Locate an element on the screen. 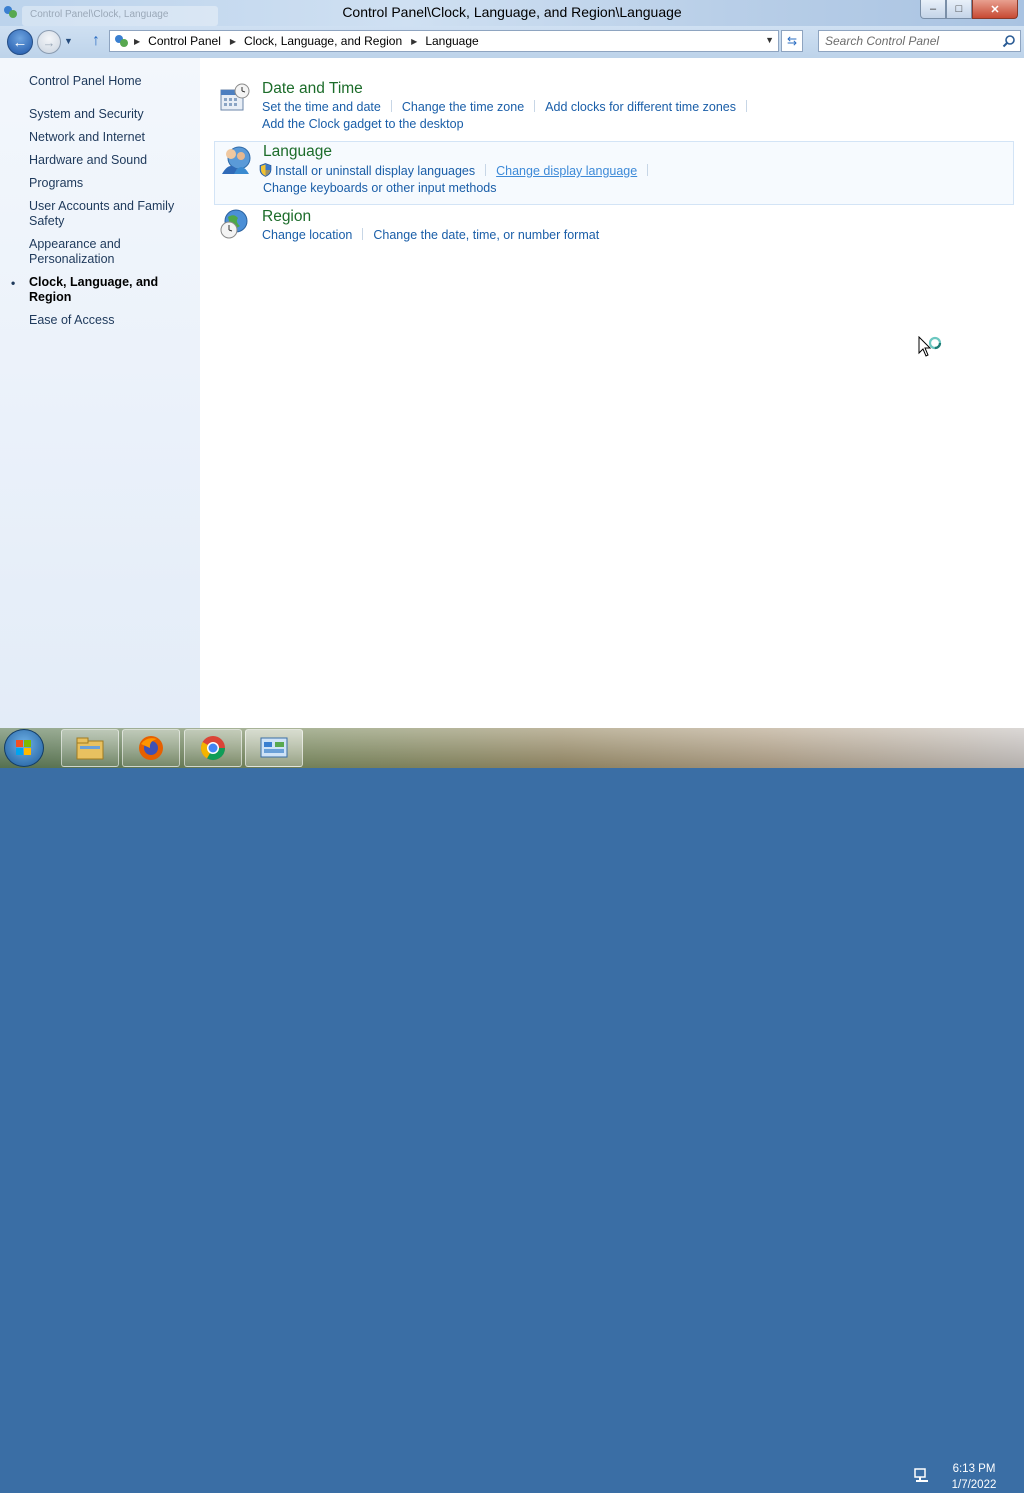 The height and width of the screenshot is (1493, 1024). clock-date: 1/7/2022 is located at coordinates (974, 1485).